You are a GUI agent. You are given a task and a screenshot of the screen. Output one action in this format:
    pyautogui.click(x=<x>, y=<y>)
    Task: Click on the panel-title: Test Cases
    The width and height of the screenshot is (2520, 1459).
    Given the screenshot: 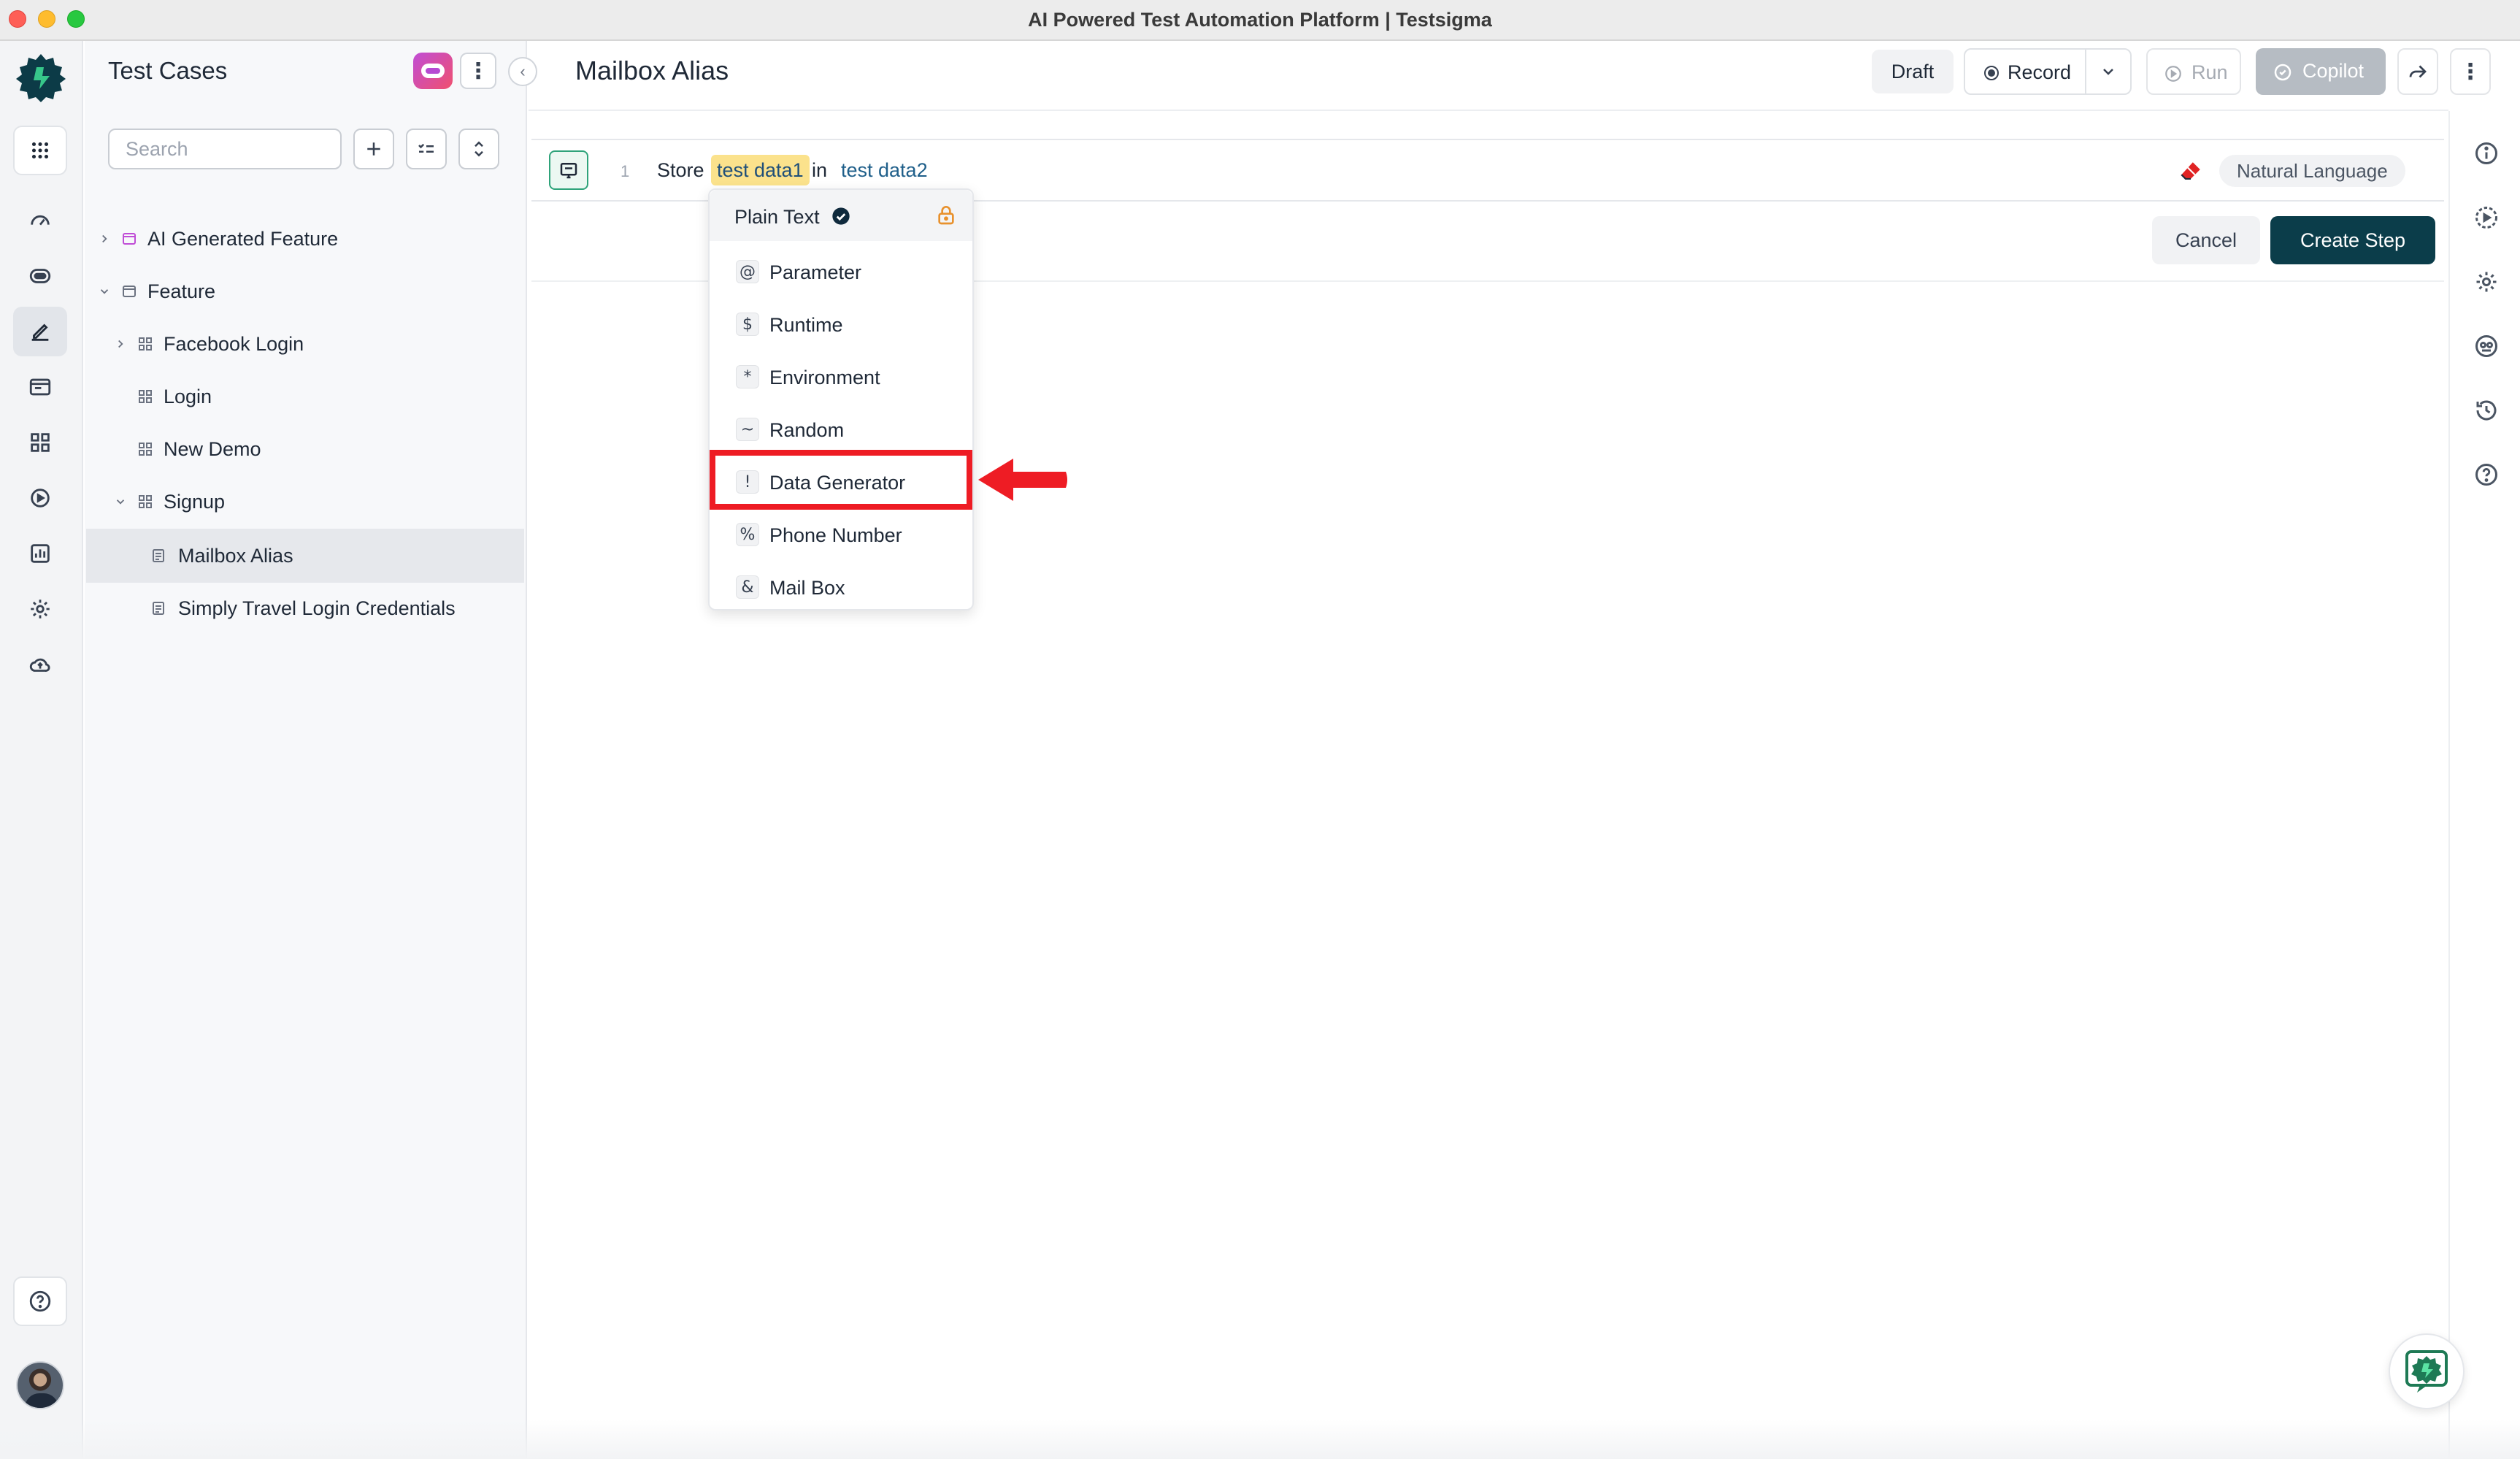 What is the action you would take?
    pyautogui.click(x=168, y=70)
    